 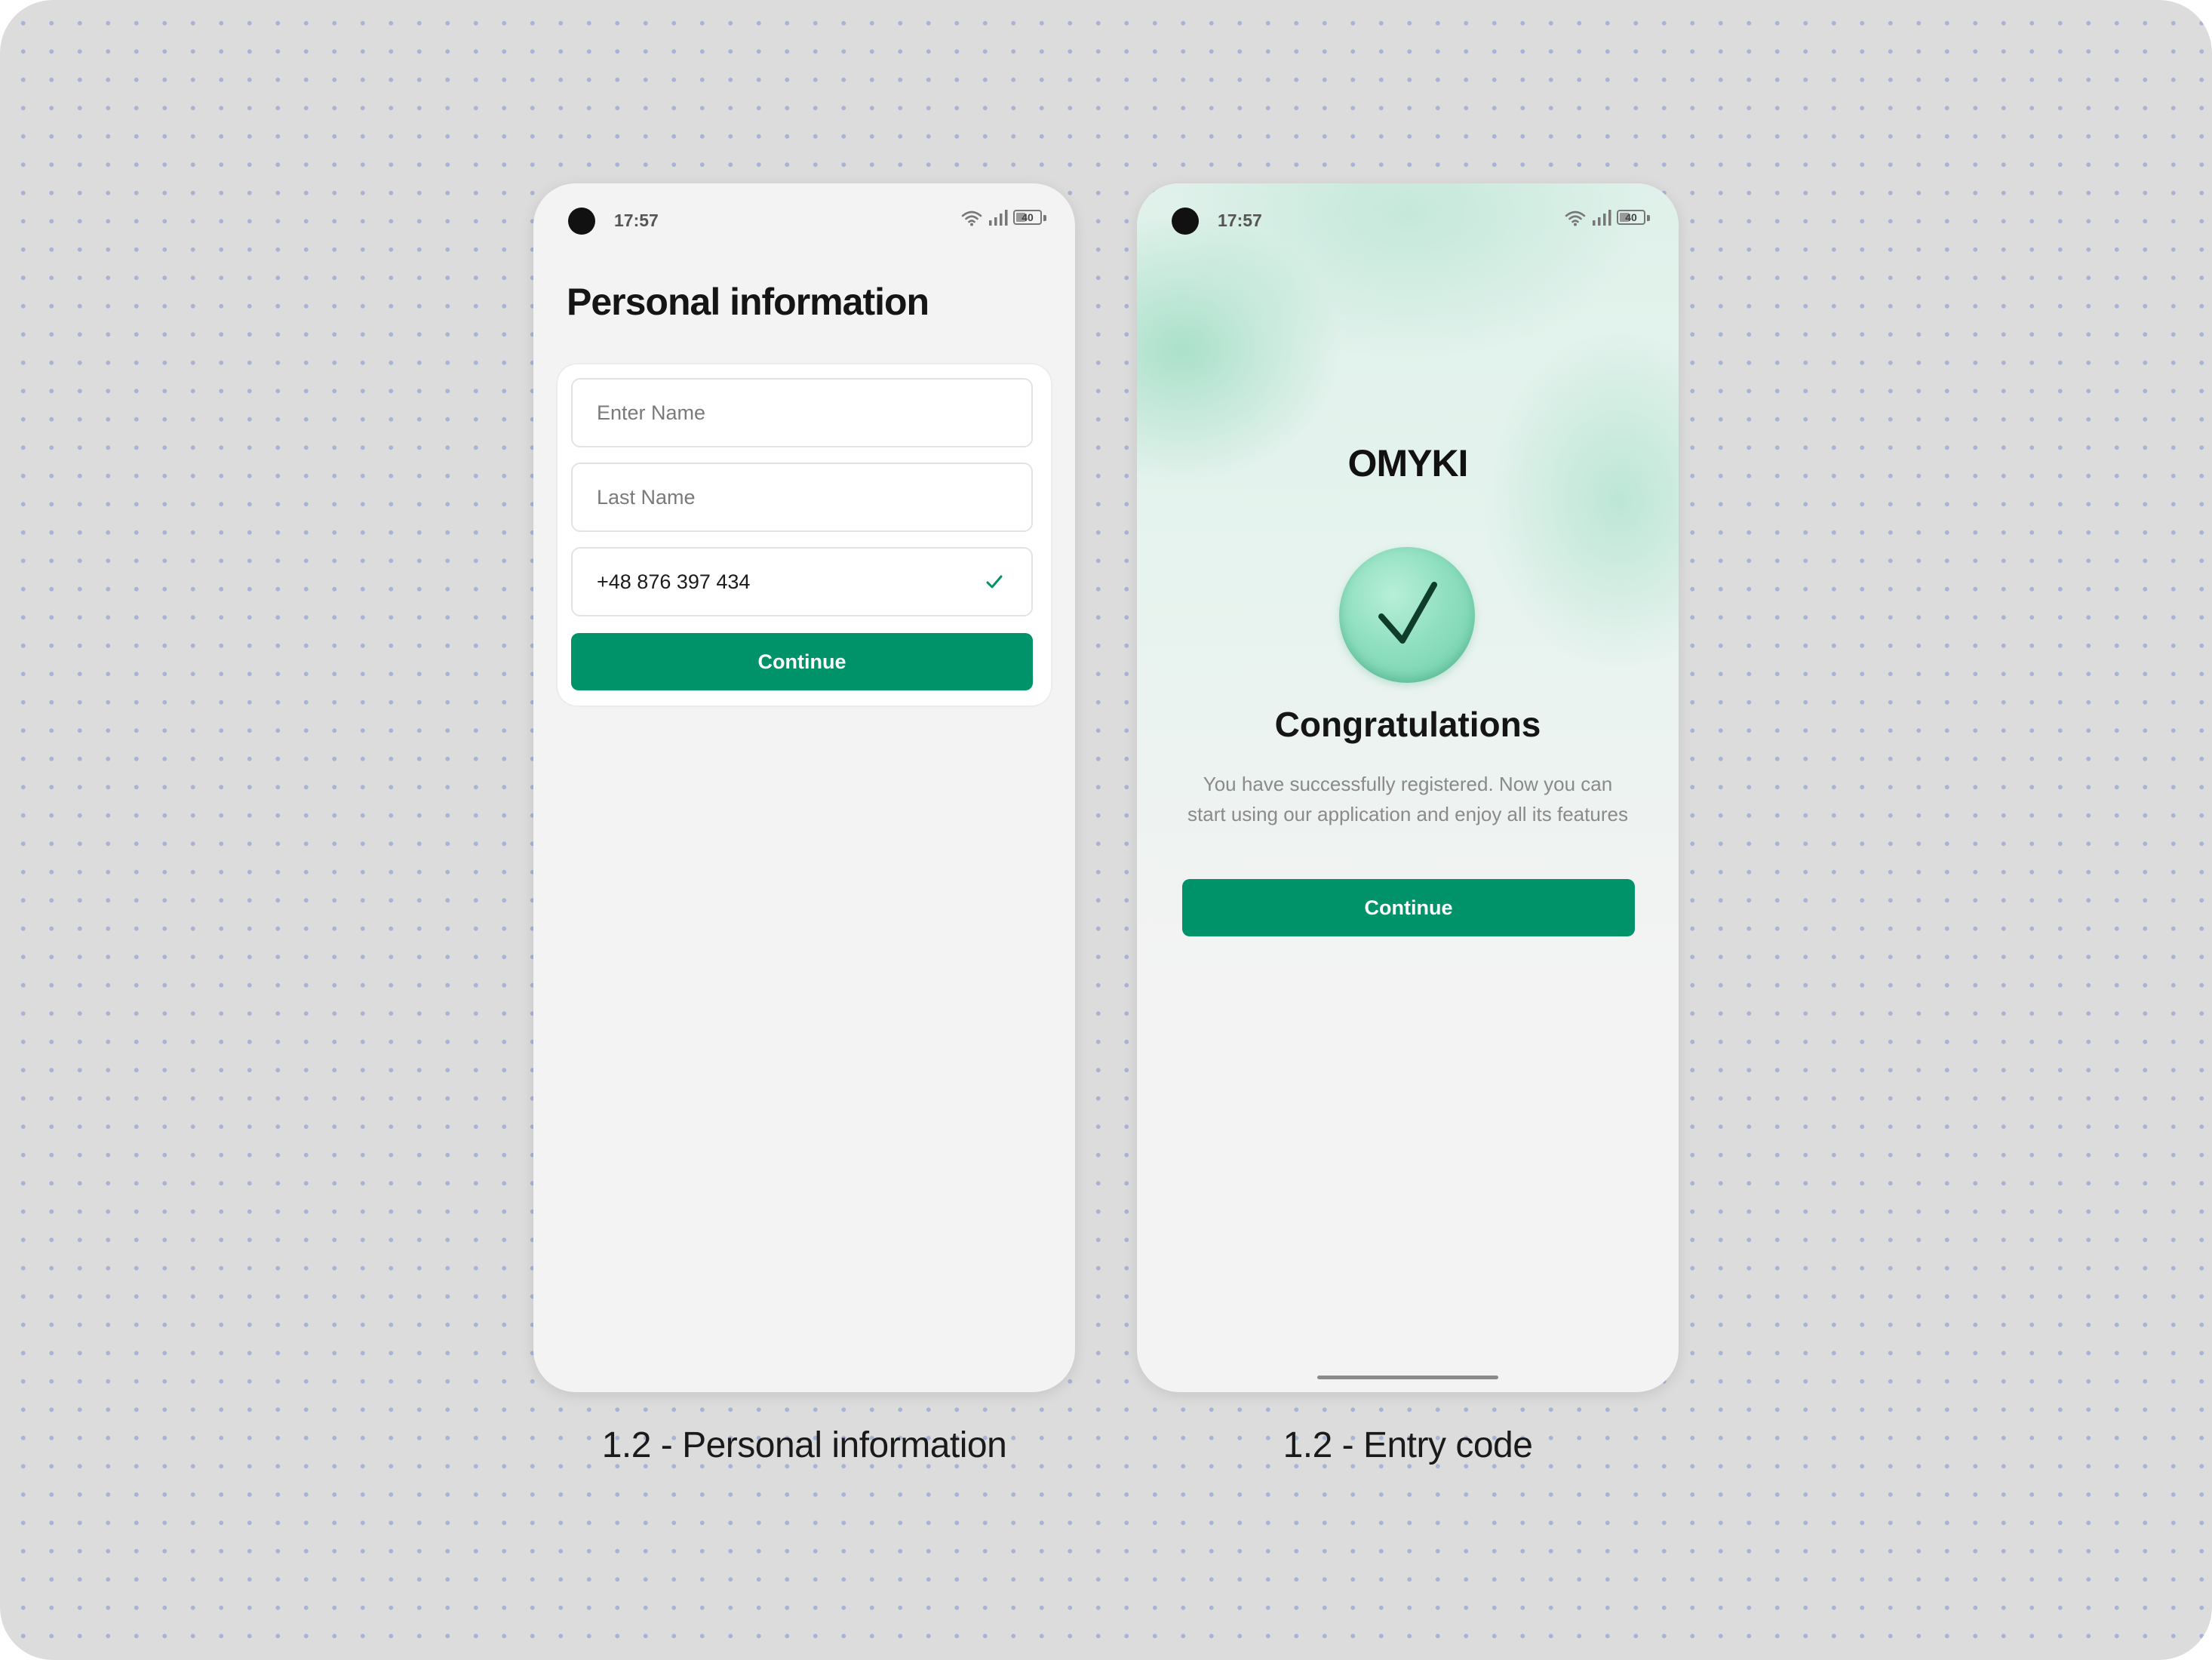 I want to click on page-title: Personal information, so click(x=748, y=302).